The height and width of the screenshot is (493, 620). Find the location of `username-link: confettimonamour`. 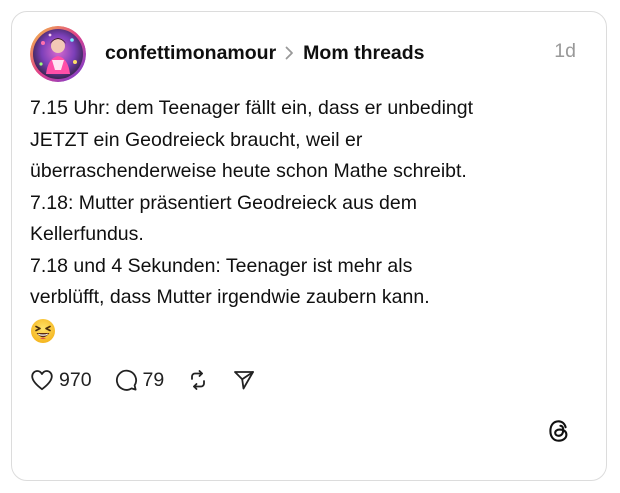

username-link: confettimonamour is located at coordinates (190, 53).